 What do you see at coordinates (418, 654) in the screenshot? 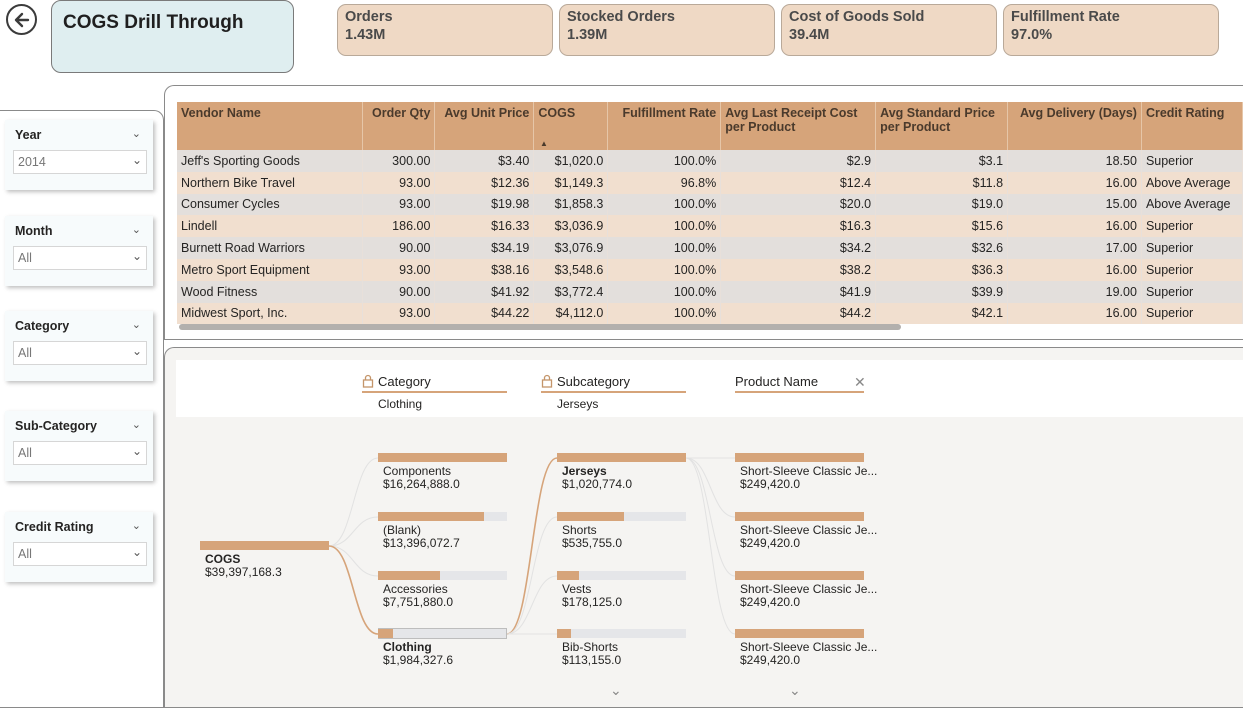
I see `tree-node-category-label: Clothing $1,984,327.6` at bounding box center [418, 654].